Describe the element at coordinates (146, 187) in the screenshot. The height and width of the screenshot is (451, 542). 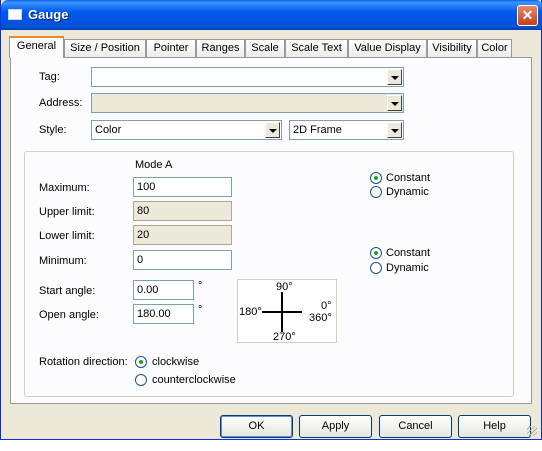
I see `maximum-value: 100` at that location.